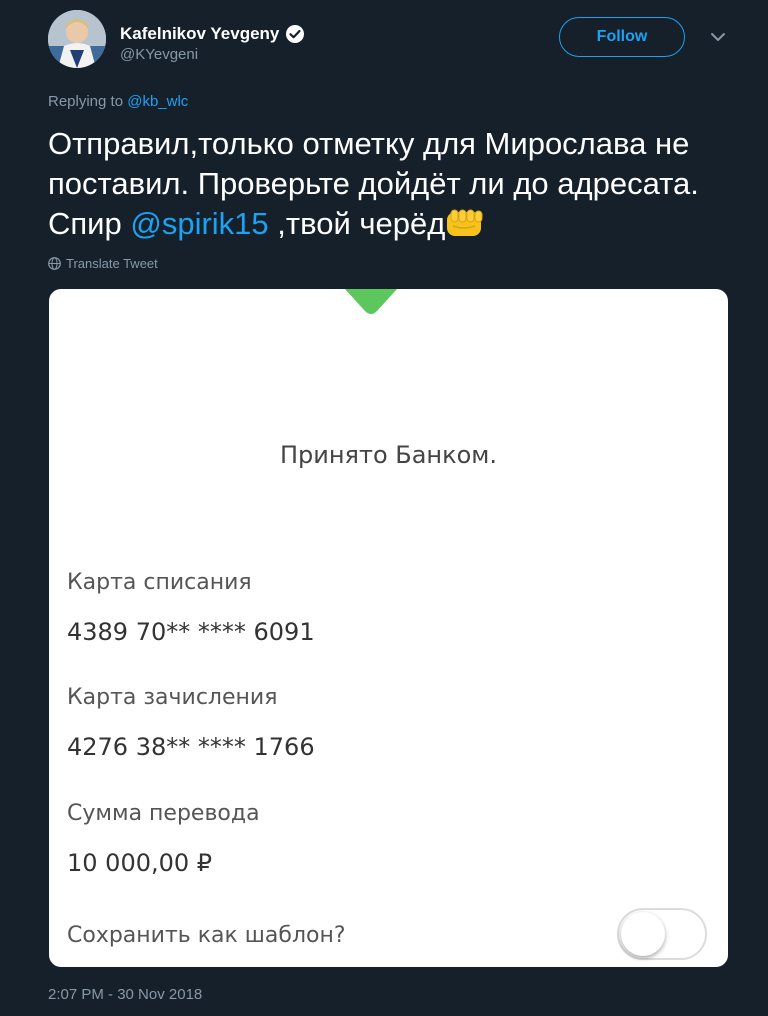 The image size is (768, 1016). What do you see at coordinates (157, 101) in the screenshot?
I see `reply-mention-link: @kb_wlc` at bounding box center [157, 101].